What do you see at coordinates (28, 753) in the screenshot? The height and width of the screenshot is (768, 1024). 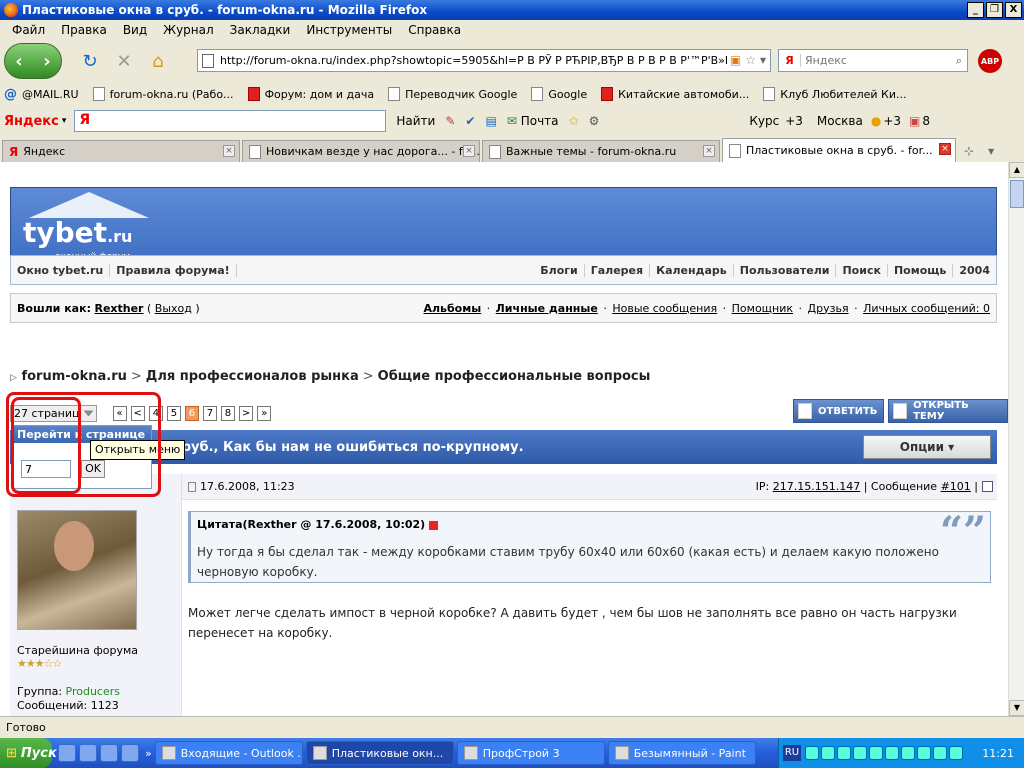 I see `start-button: ⊞ Пуск` at bounding box center [28, 753].